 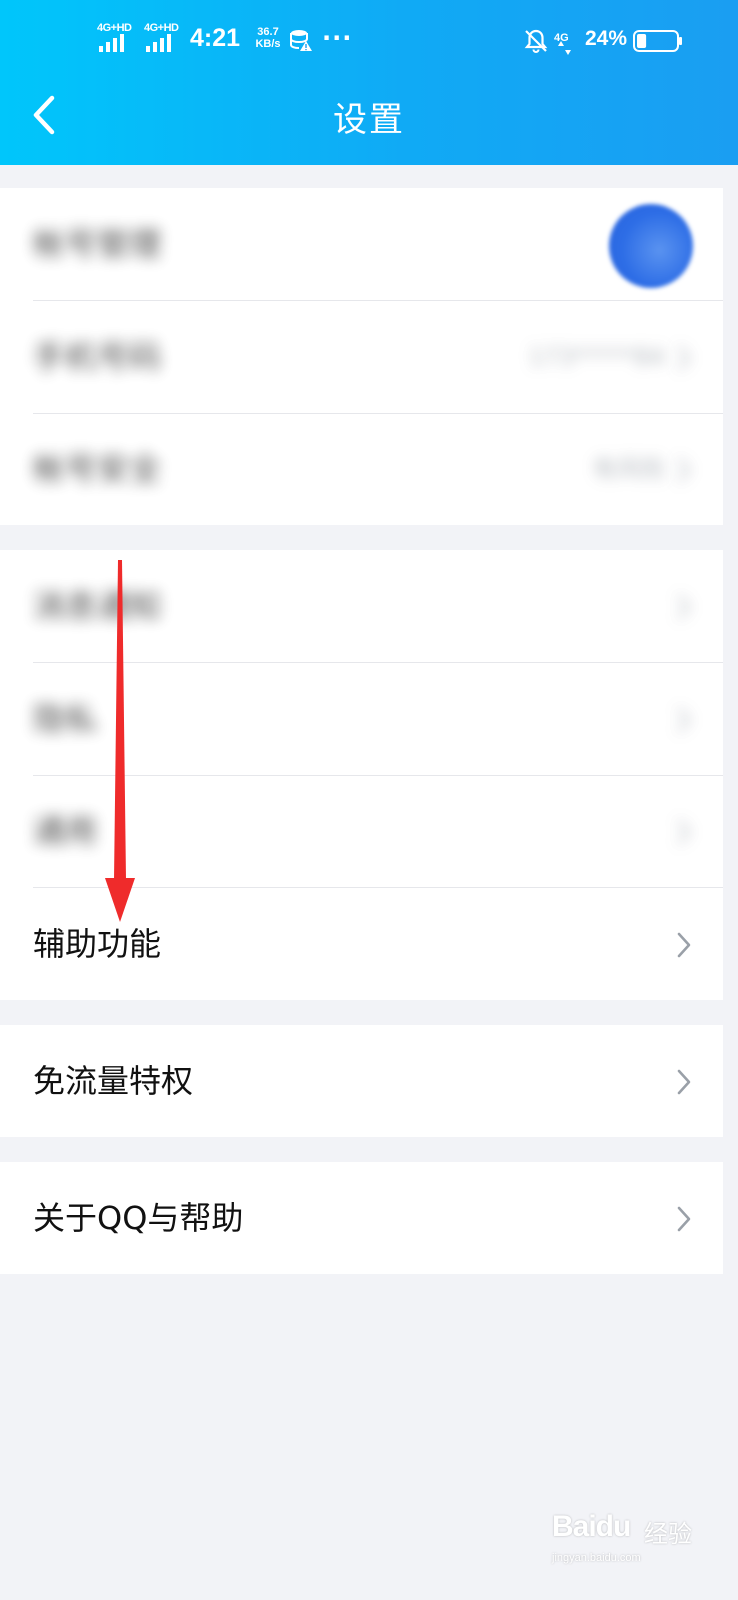 I want to click on sim2-label: 4G+HD, so click(x=161, y=28).